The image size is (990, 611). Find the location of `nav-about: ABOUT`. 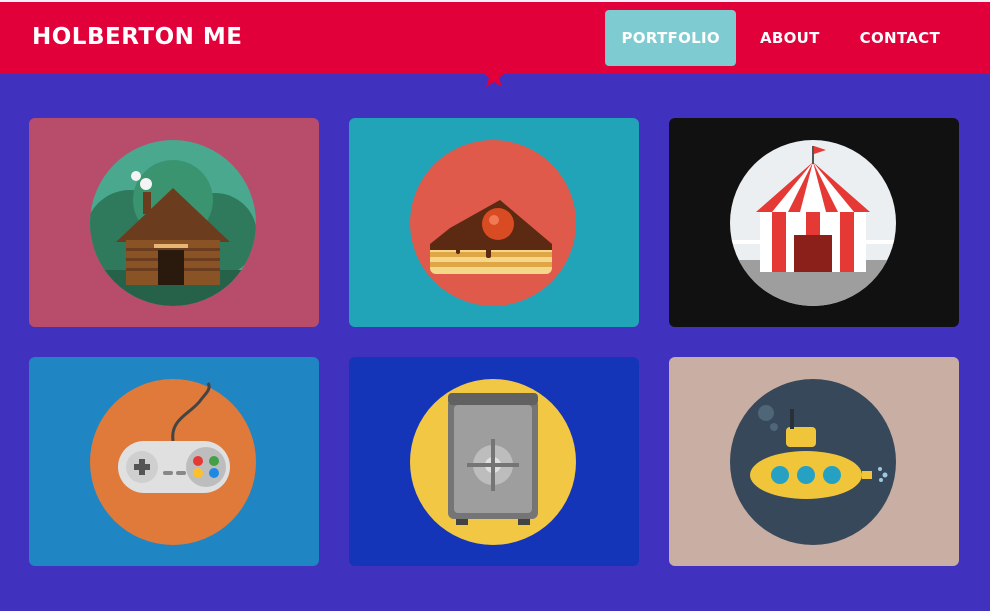

nav-about: ABOUT is located at coordinates (790, 38).